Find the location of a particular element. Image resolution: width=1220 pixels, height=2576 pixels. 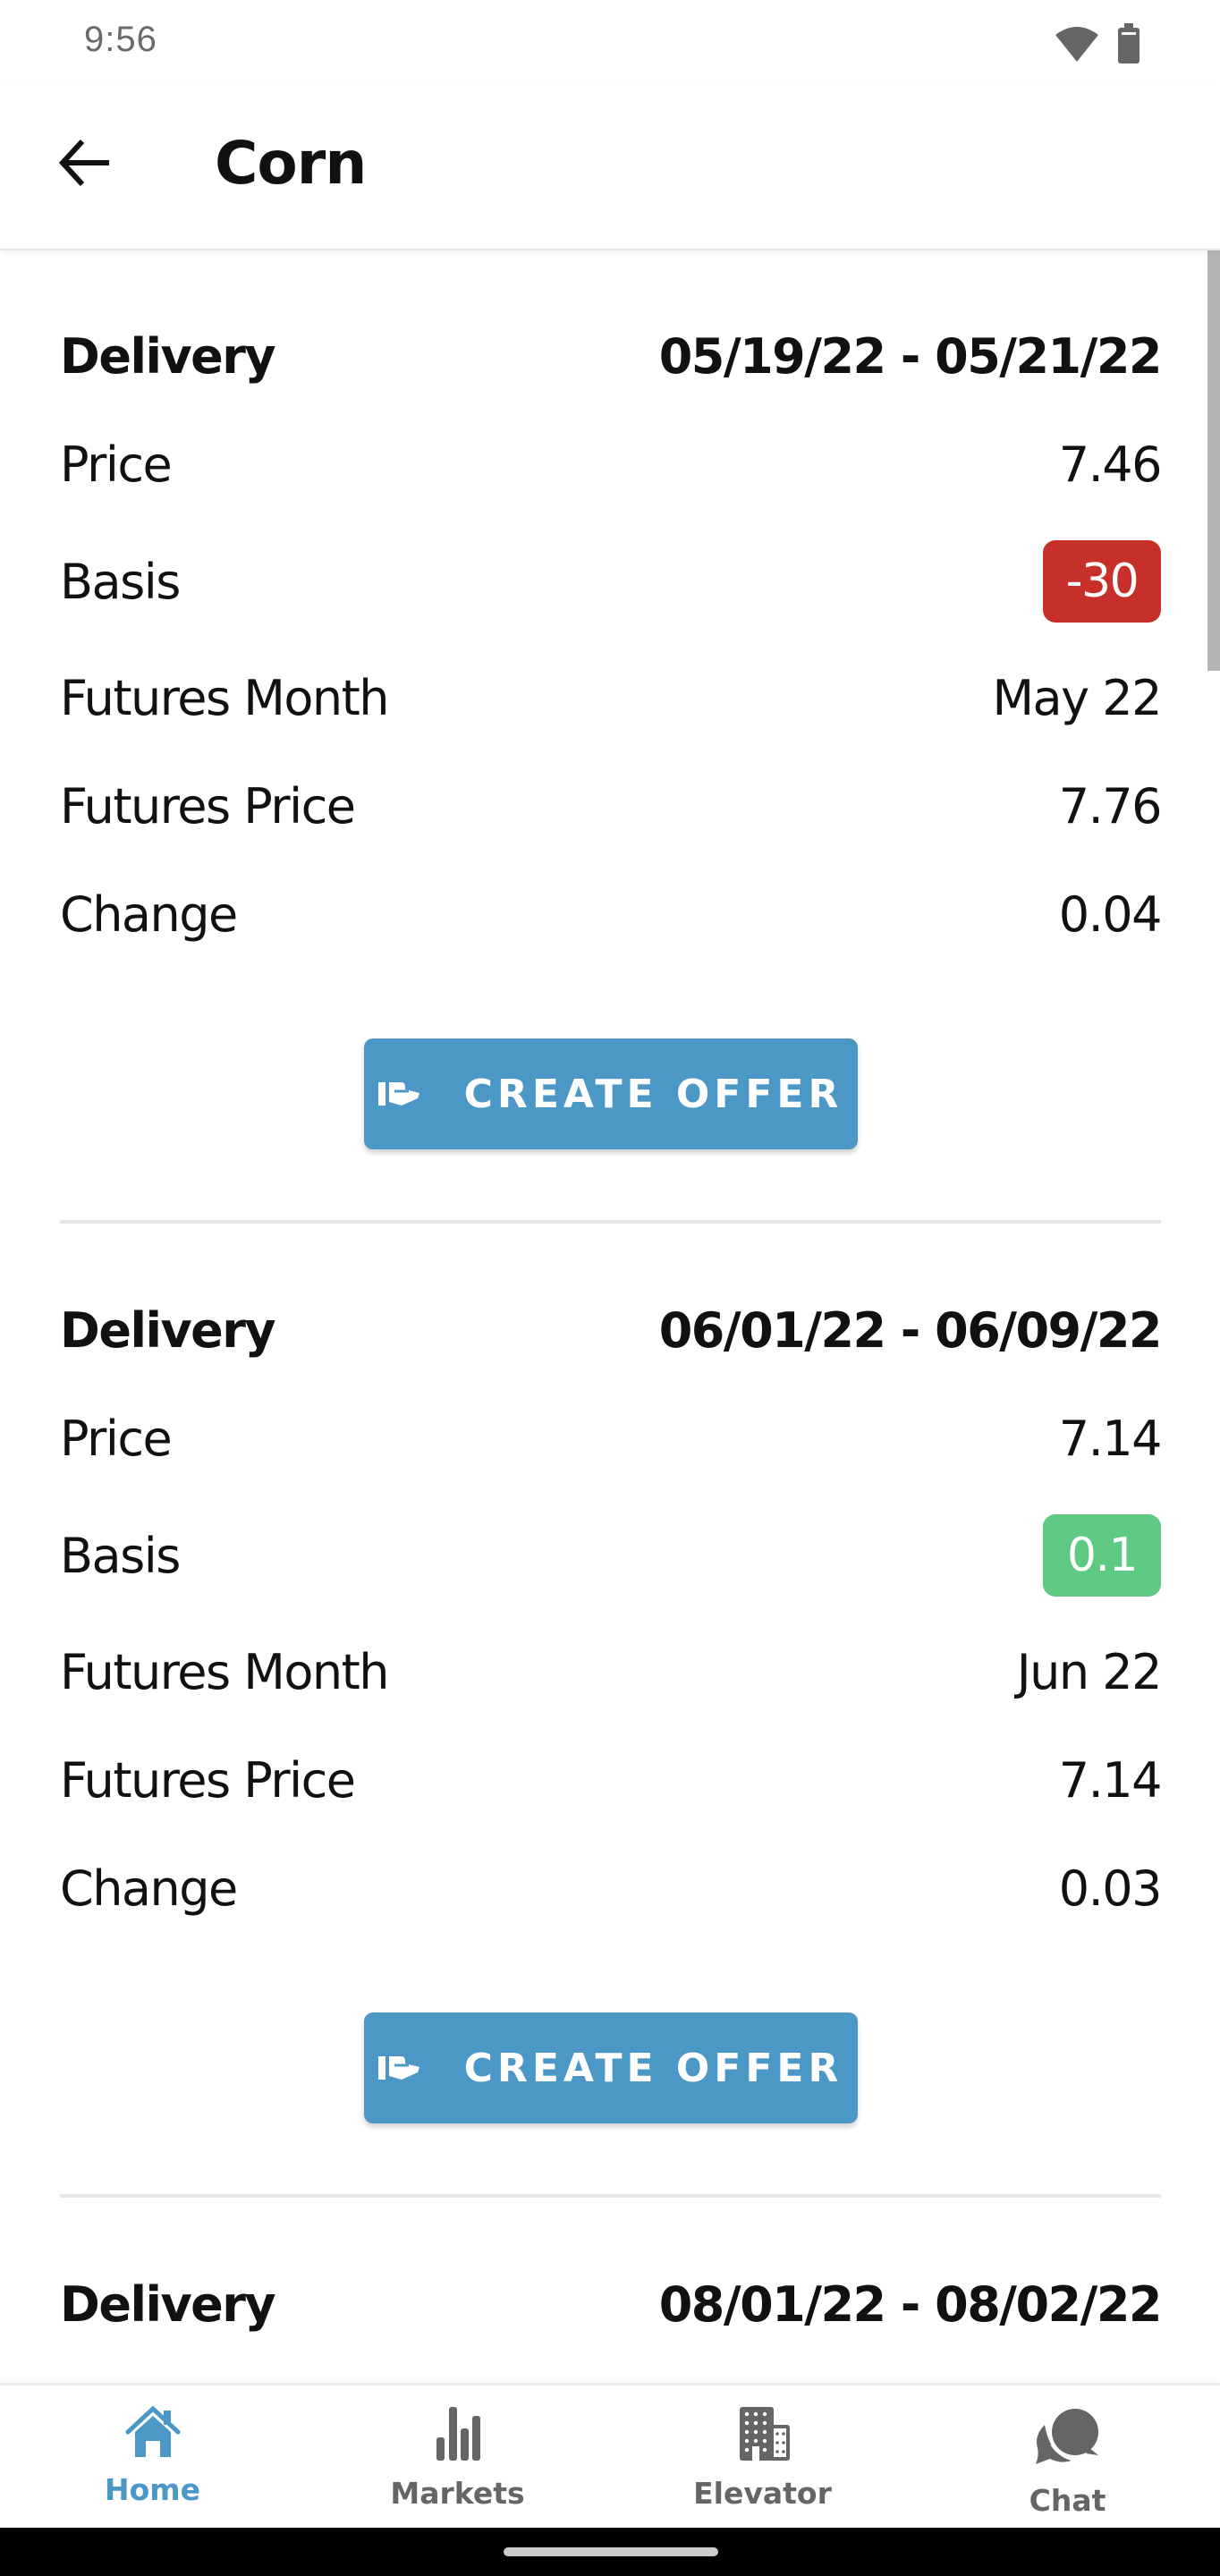

nav-label-chat: Chat is located at coordinates (1067, 2500).